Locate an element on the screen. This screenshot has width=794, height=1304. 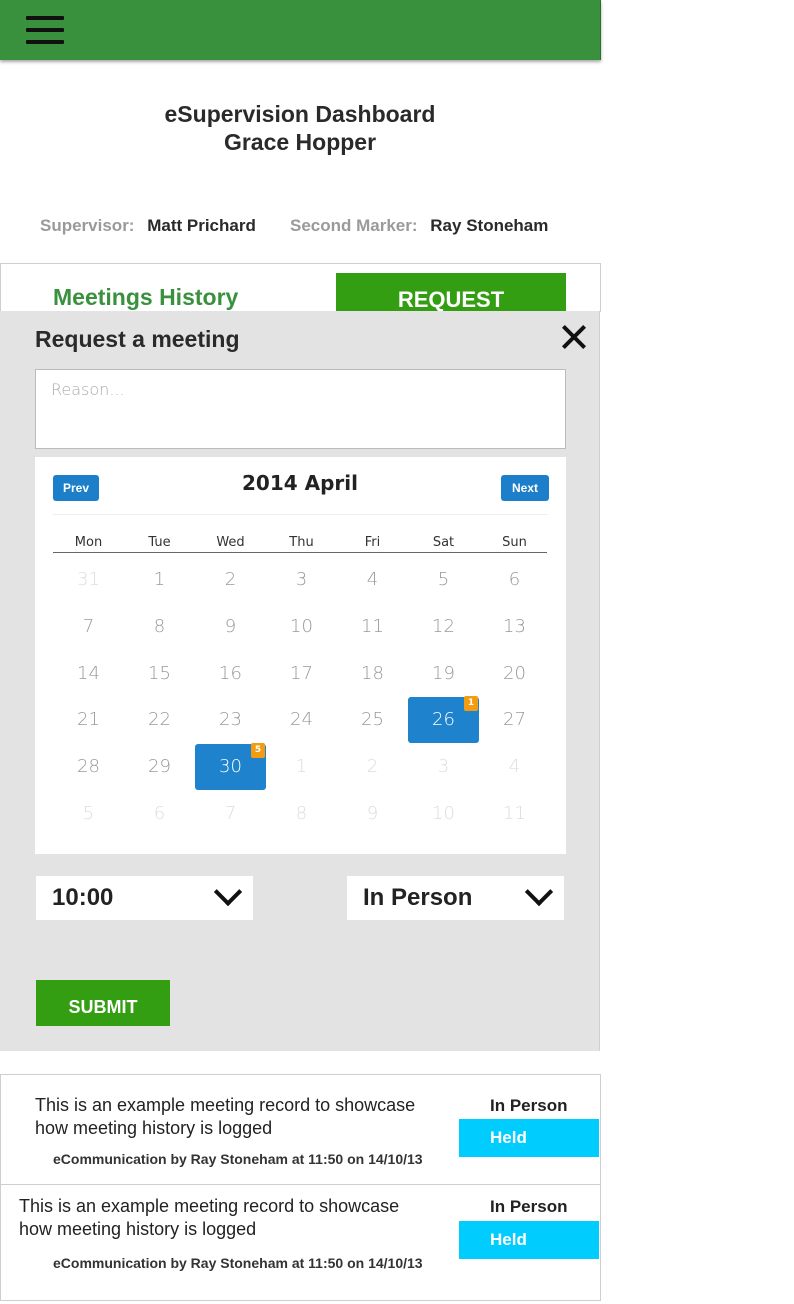
calendar-day: 15 is located at coordinates (159, 674).